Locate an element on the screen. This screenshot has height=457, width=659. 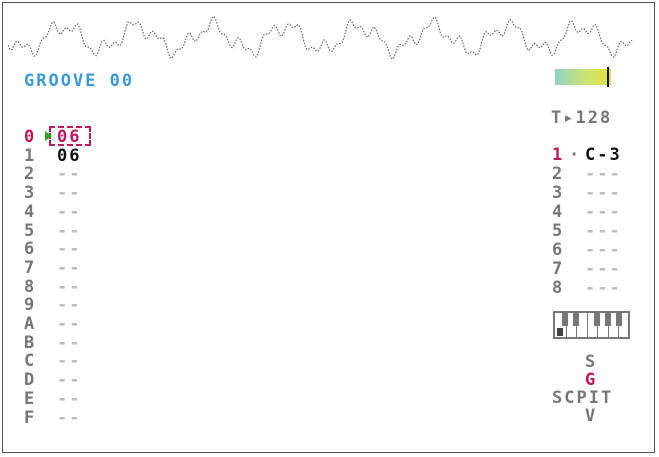
groove-row-number: 6 is located at coordinates (30, 249).